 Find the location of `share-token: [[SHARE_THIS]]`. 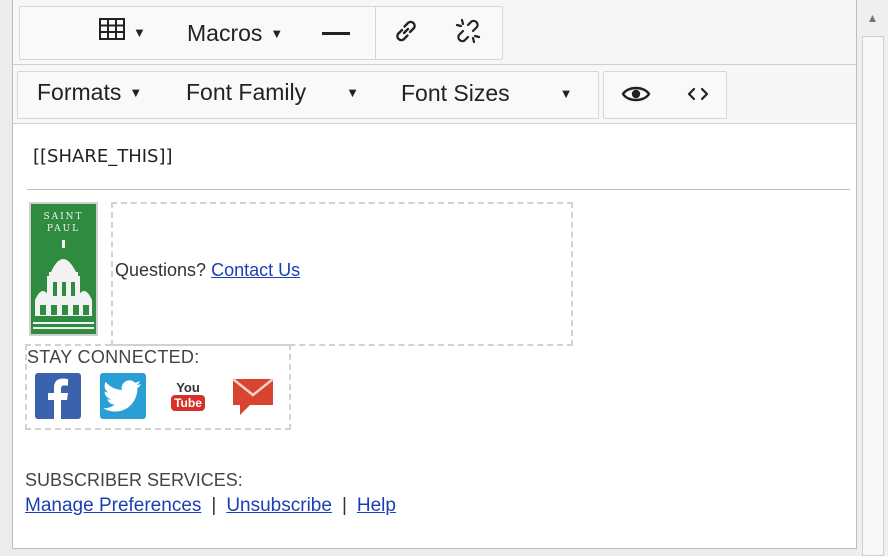

share-token: [[SHARE_THIS]] is located at coordinates (103, 156).